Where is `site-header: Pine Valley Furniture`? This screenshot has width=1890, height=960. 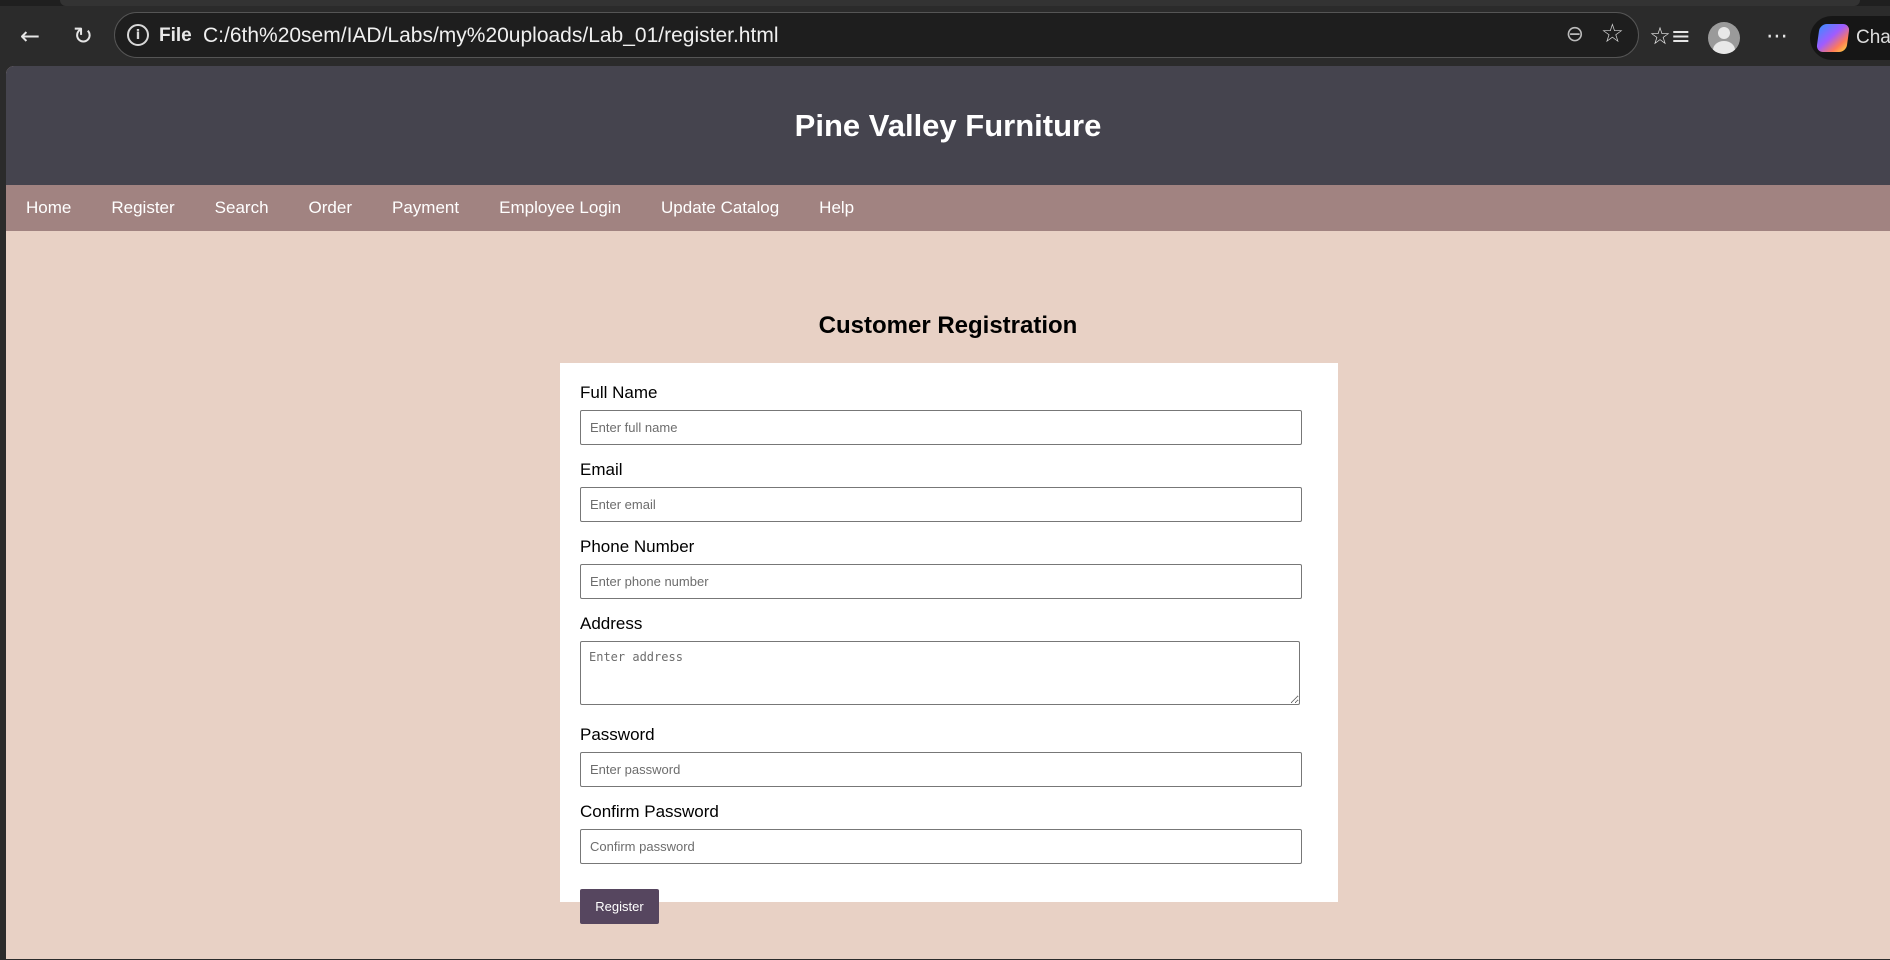 site-header: Pine Valley Furniture is located at coordinates (948, 125).